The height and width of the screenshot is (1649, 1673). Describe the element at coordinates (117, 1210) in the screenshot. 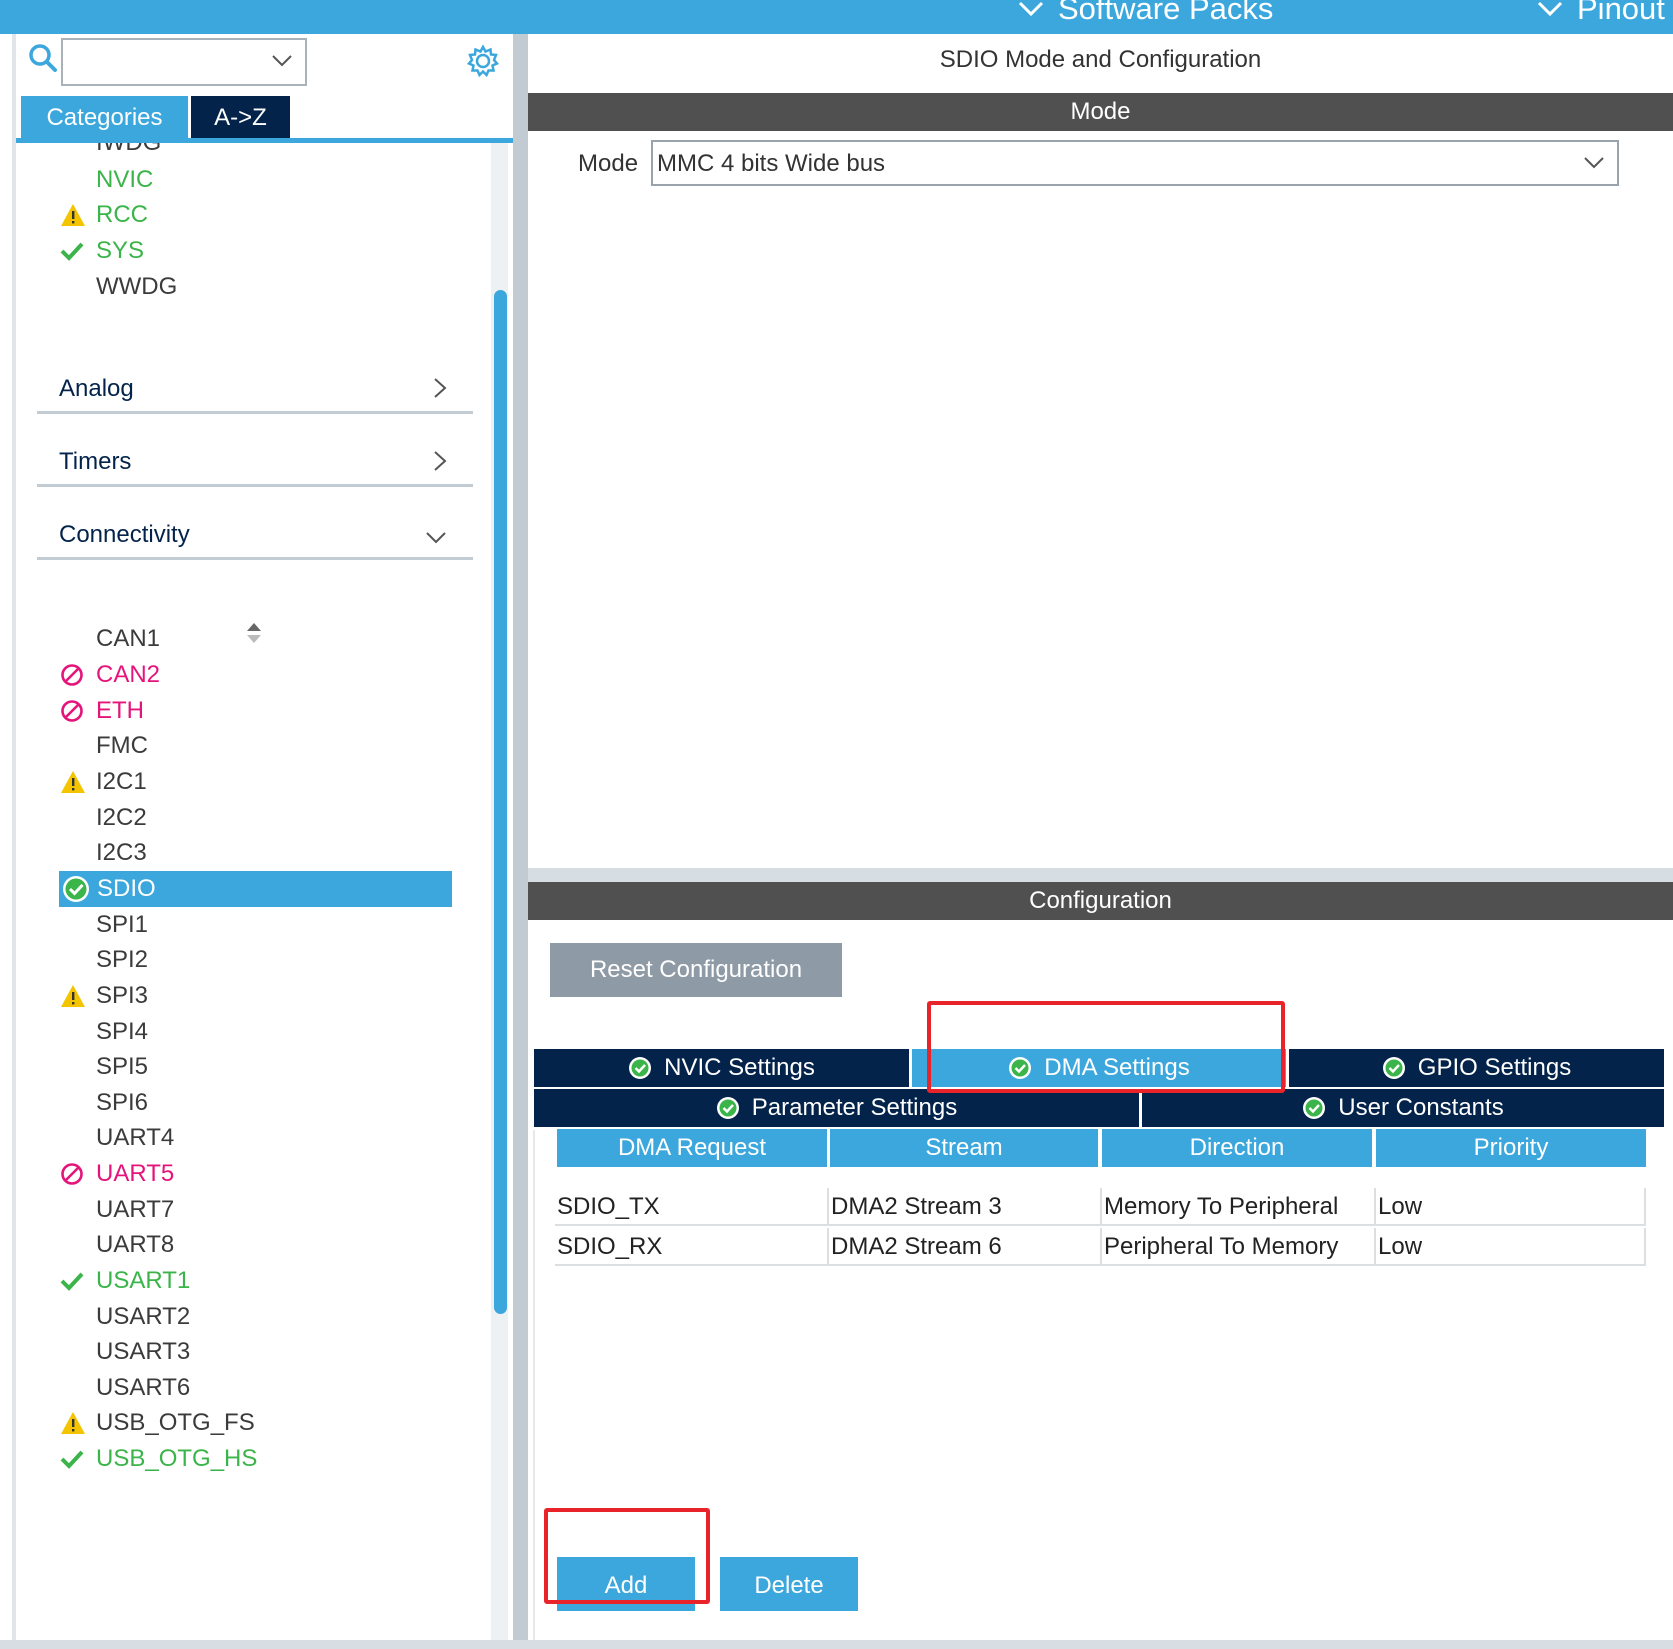

I see `tree-item-uart7: UART7` at that location.